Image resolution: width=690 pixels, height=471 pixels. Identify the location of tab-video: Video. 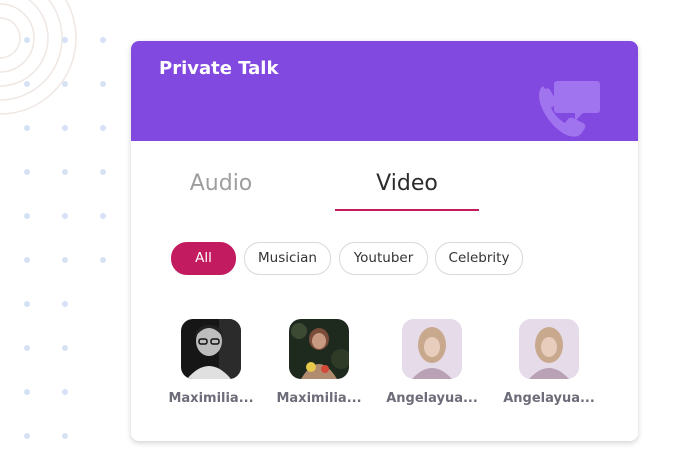
(407, 183).